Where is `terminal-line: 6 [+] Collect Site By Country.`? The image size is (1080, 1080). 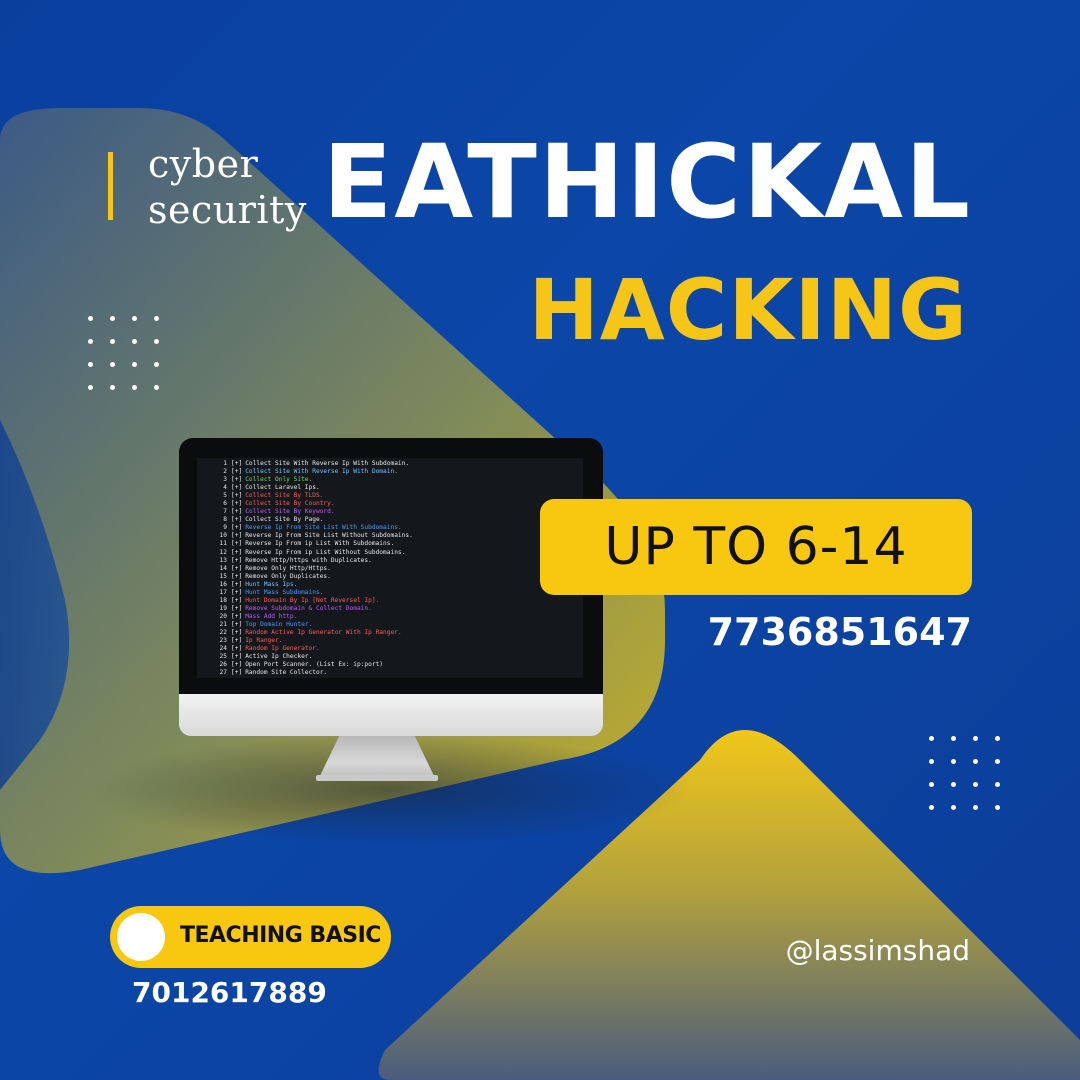 terminal-line: 6 [+] Collect Site By Country. is located at coordinates (390, 504).